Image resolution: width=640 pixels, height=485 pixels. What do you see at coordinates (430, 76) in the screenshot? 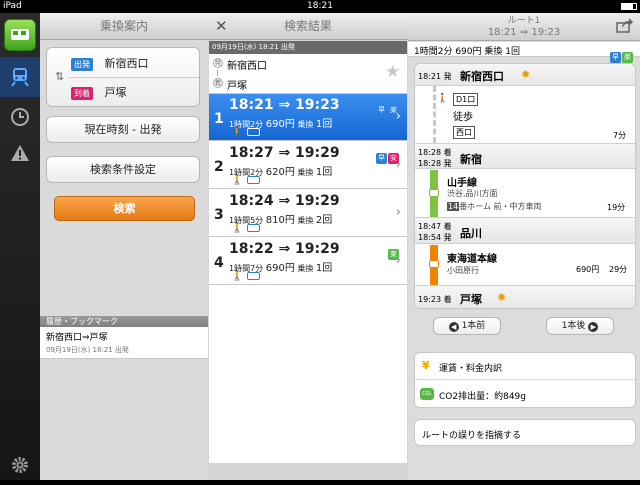
I see `depart-time: 18:21` at bounding box center [430, 76].